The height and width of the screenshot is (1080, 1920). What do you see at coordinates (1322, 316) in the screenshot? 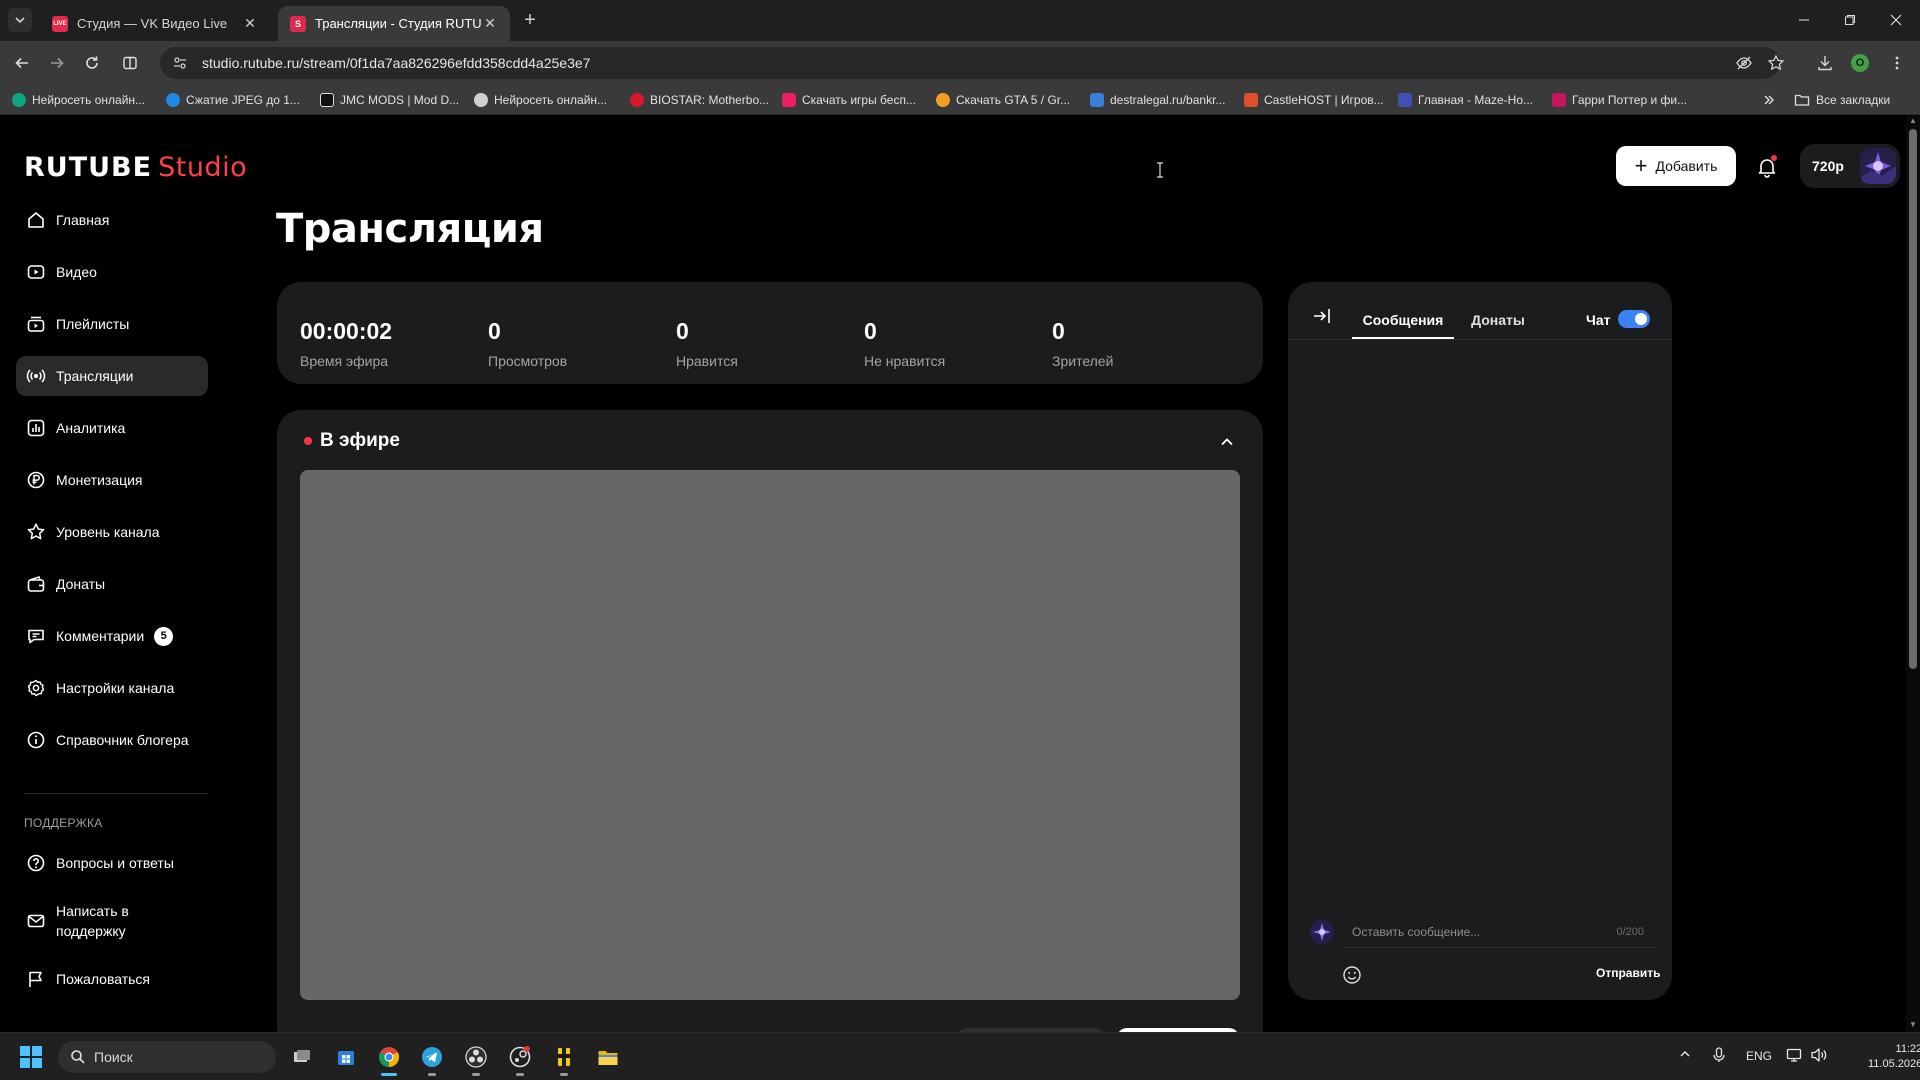
I see `collapse-chat-icon` at bounding box center [1322, 316].